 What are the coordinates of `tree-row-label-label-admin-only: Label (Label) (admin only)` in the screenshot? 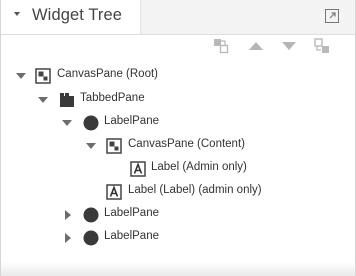 It's located at (178, 191).